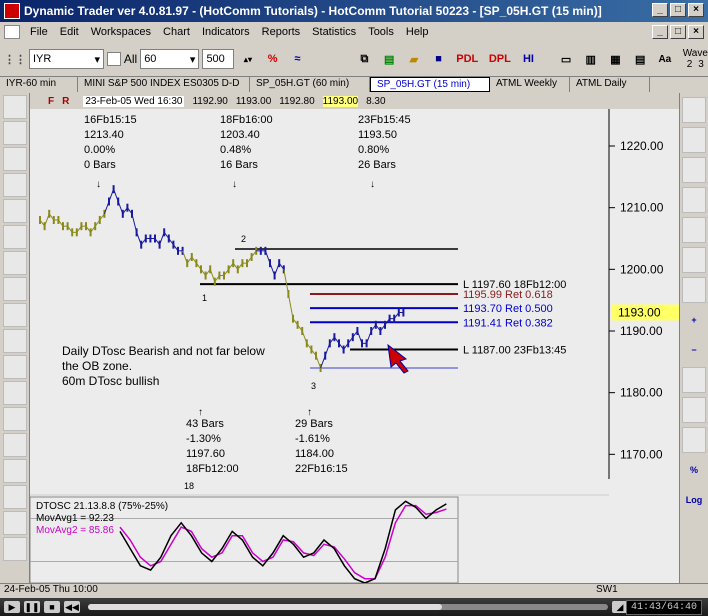 The width and height of the screenshot is (708, 616). What do you see at coordinates (694, 470) in the screenshot?
I see `pct-tool-icon: %` at bounding box center [694, 470].